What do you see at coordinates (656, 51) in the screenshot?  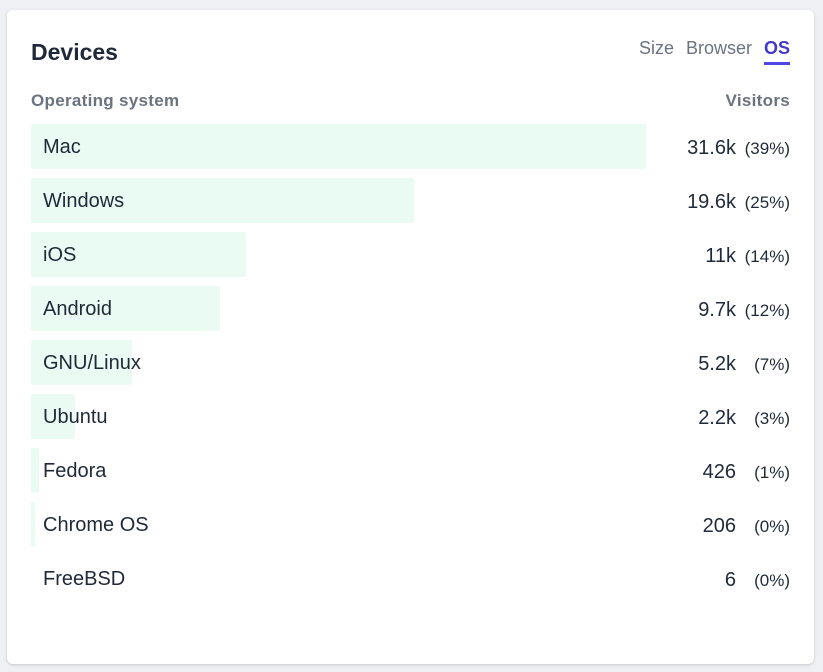 I see `tab-size: Size` at bounding box center [656, 51].